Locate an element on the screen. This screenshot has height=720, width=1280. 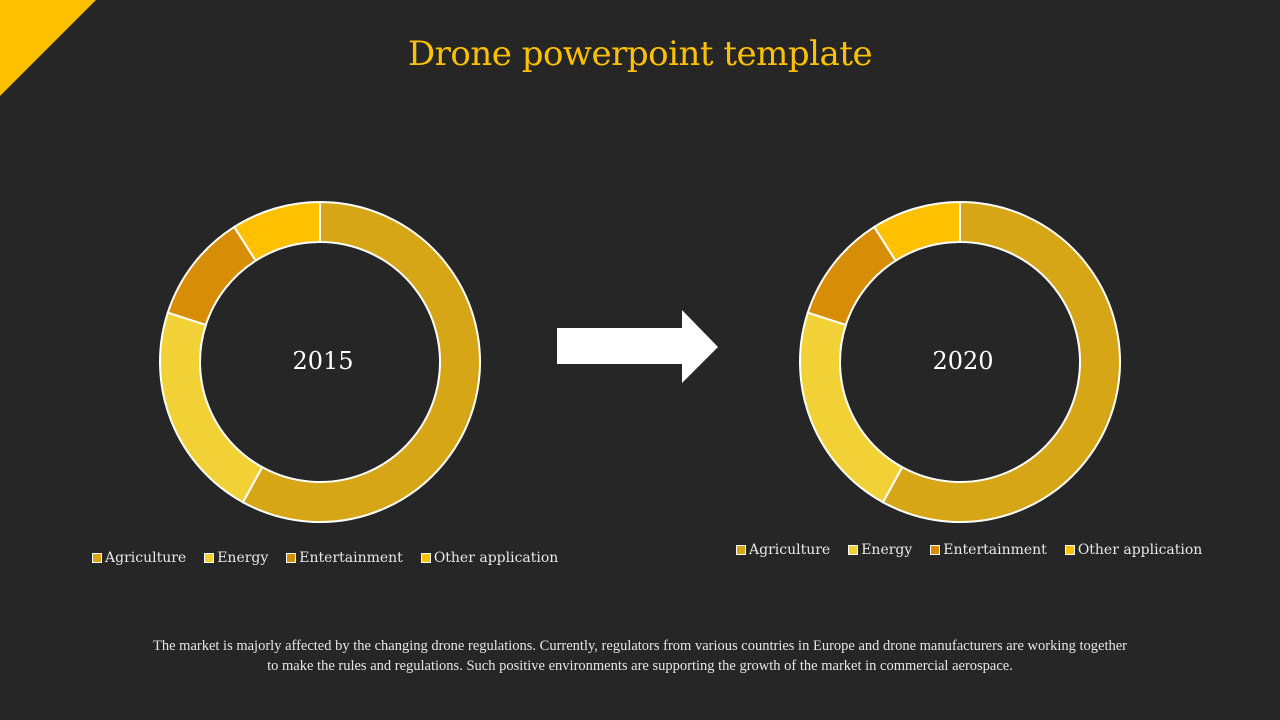
right-arrow-icon is located at coordinates (637, 346).